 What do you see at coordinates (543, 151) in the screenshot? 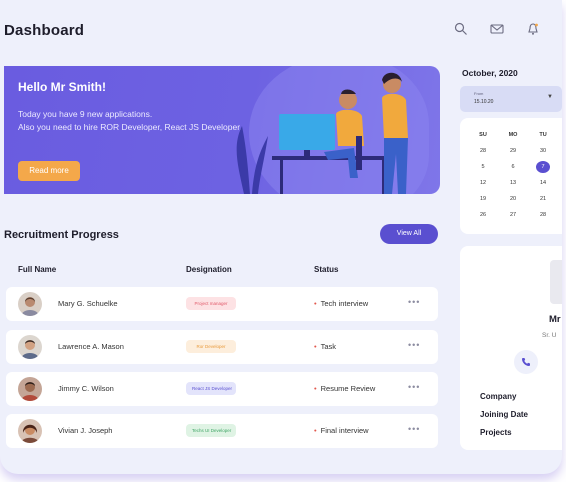
I see `calendar-day: 30` at bounding box center [543, 151].